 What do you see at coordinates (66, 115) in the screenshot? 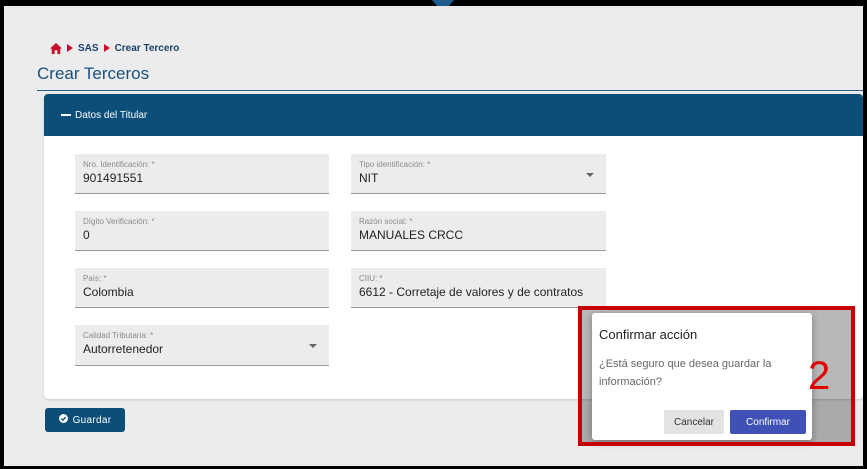
I see `minus-icon` at bounding box center [66, 115].